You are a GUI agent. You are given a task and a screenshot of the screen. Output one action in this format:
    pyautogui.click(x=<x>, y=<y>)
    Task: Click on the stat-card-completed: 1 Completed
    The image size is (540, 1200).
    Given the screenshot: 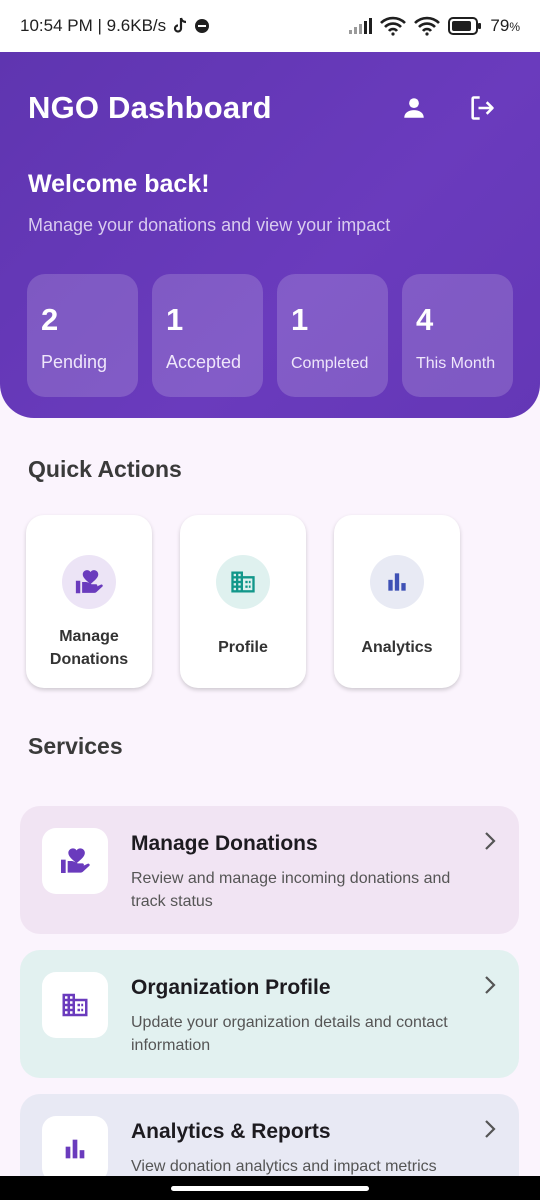 What is the action you would take?
    pyautogui.click(x=332, y=335)
    